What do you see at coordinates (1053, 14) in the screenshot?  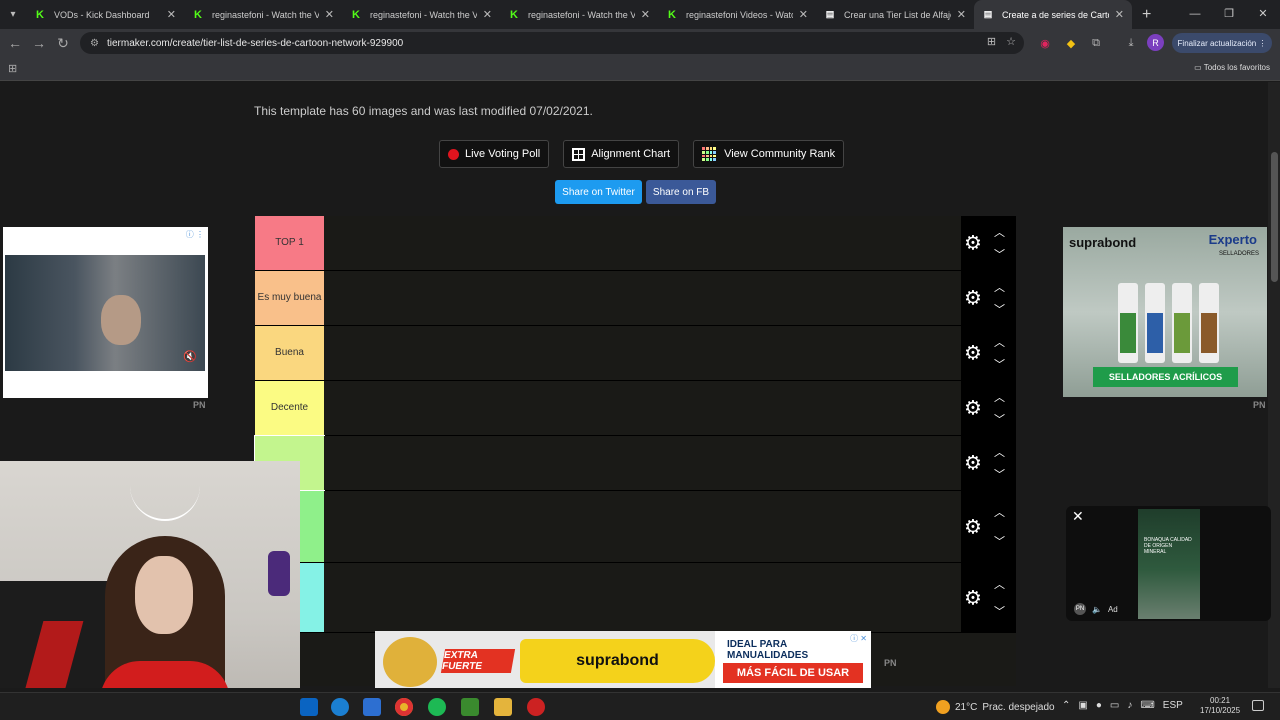 I see `tab-6-active: ▤ Create a de series de Cartoon ✕` at bounding box center [1053, 14].